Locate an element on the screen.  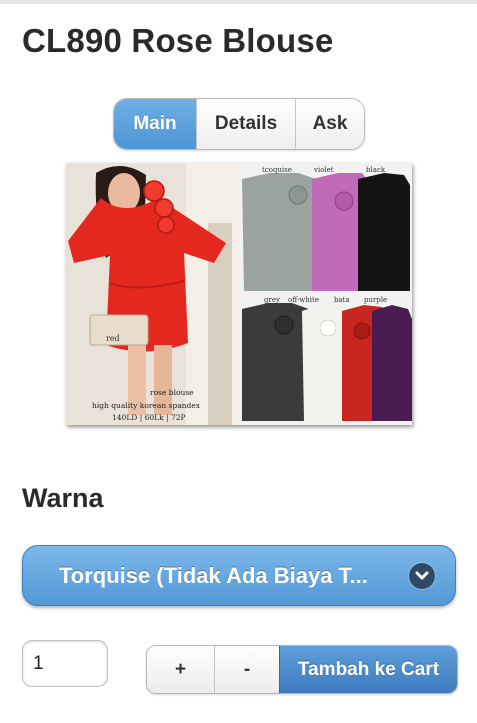
color-label-5: off-white is located at coordinates (303, 300).